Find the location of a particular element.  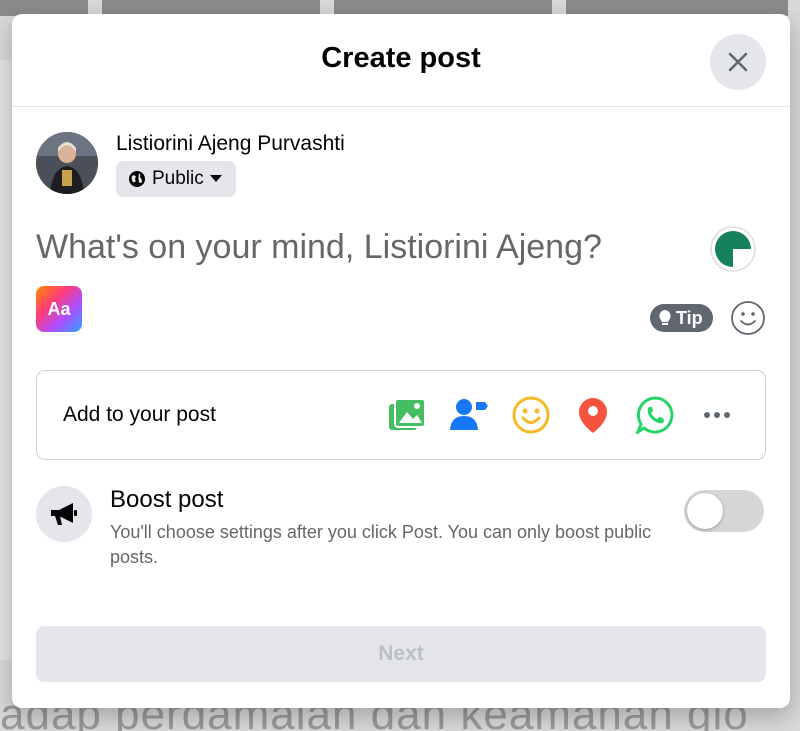

background-picker-label: Aa is located at coordinates (59, 308).